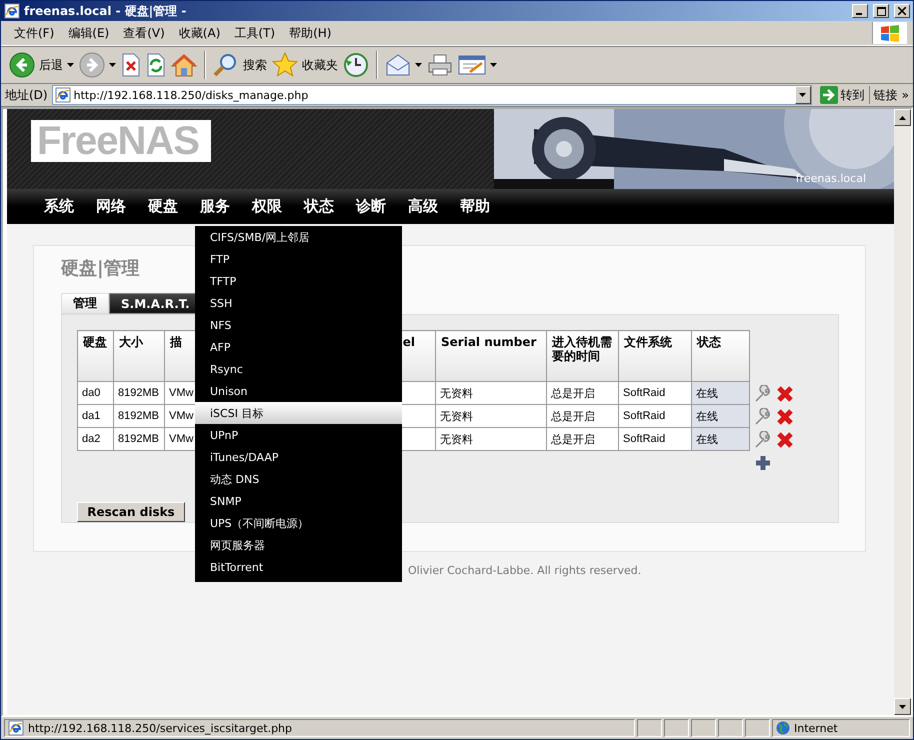  What do you see at coordinates (763, 463) in the screenshot?
I see `add-icon` at bounding box center [763, 463].